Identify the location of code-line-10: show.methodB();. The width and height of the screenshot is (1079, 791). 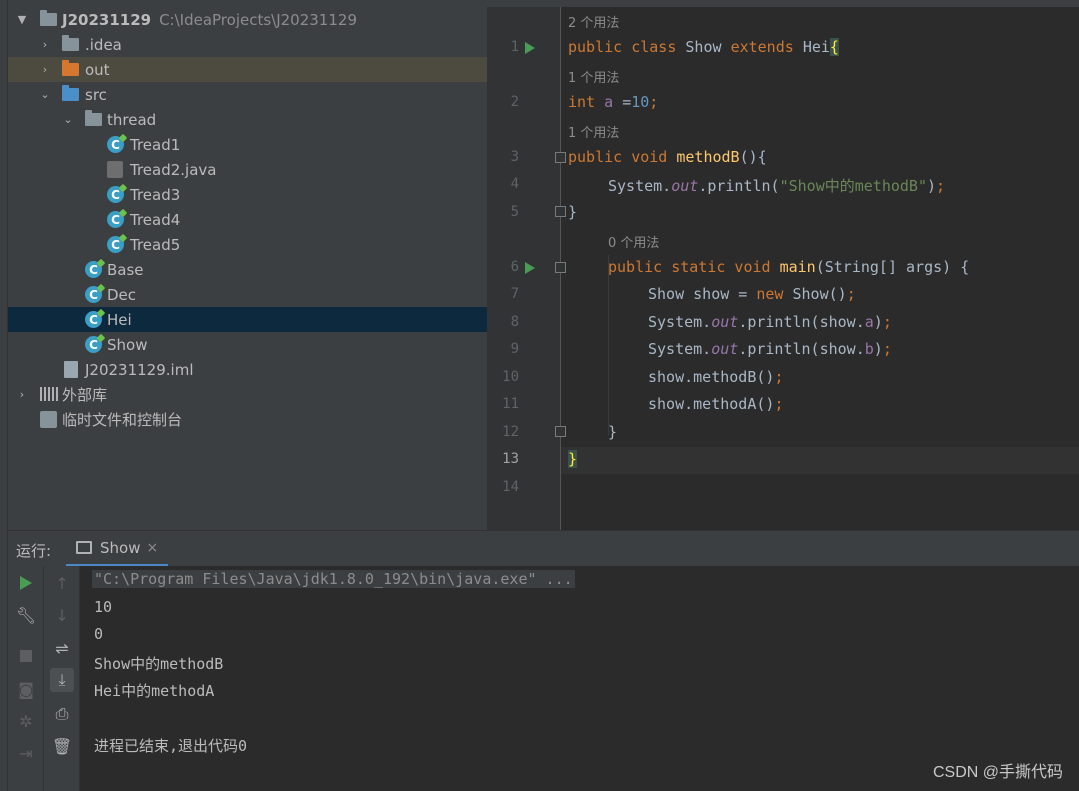
(716, 377).